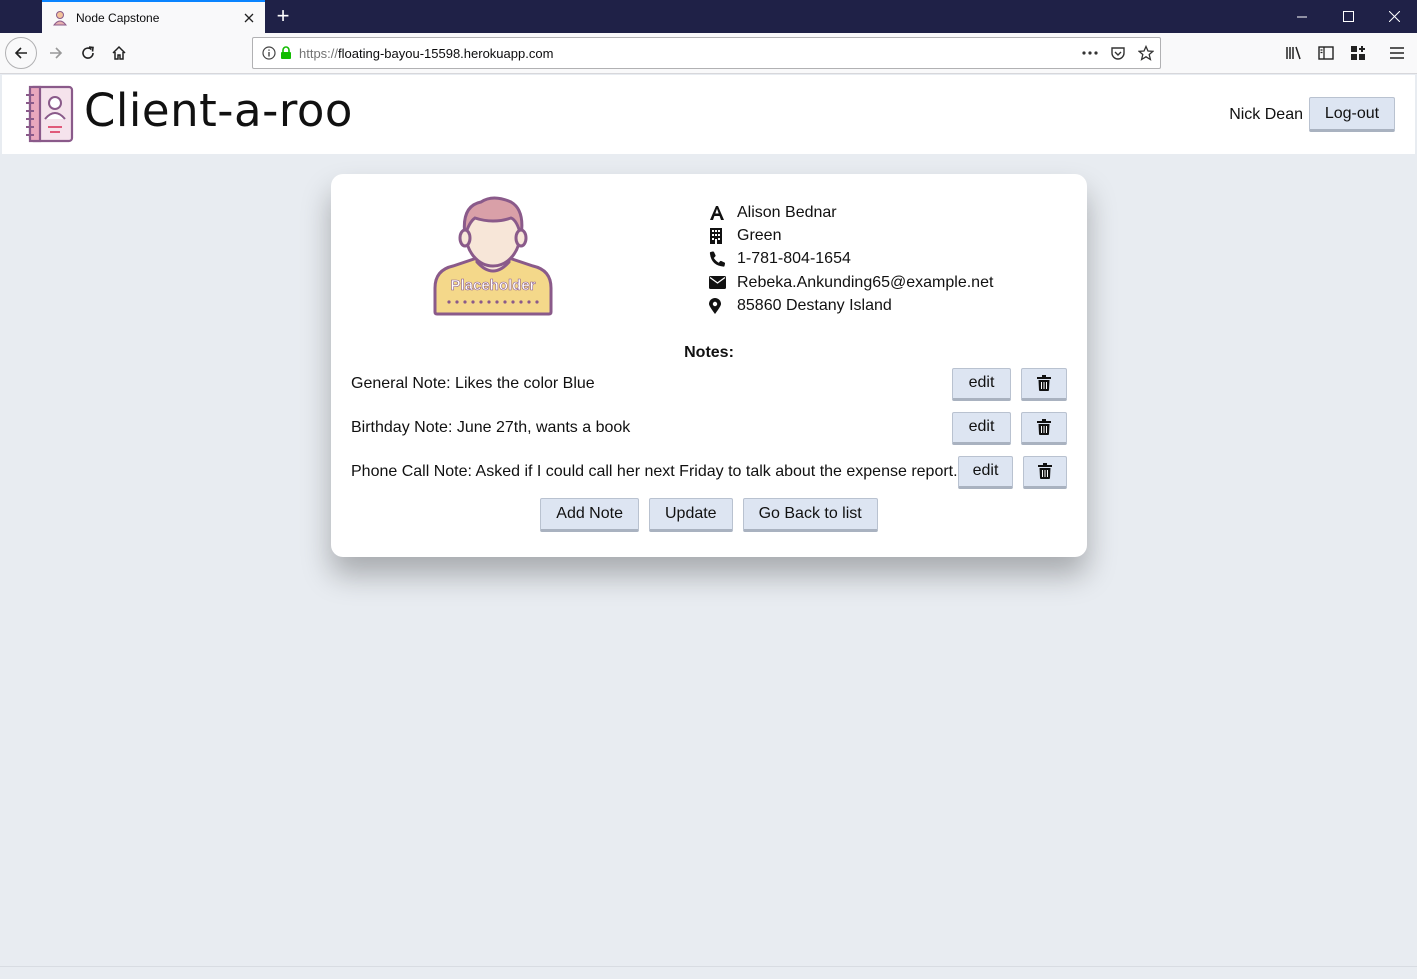 The width and height of the screenshot is (1417, 979). Describe the element at coordinates (709, 352) in the screenshot. I see `notes-heading: Notes:` at that location.